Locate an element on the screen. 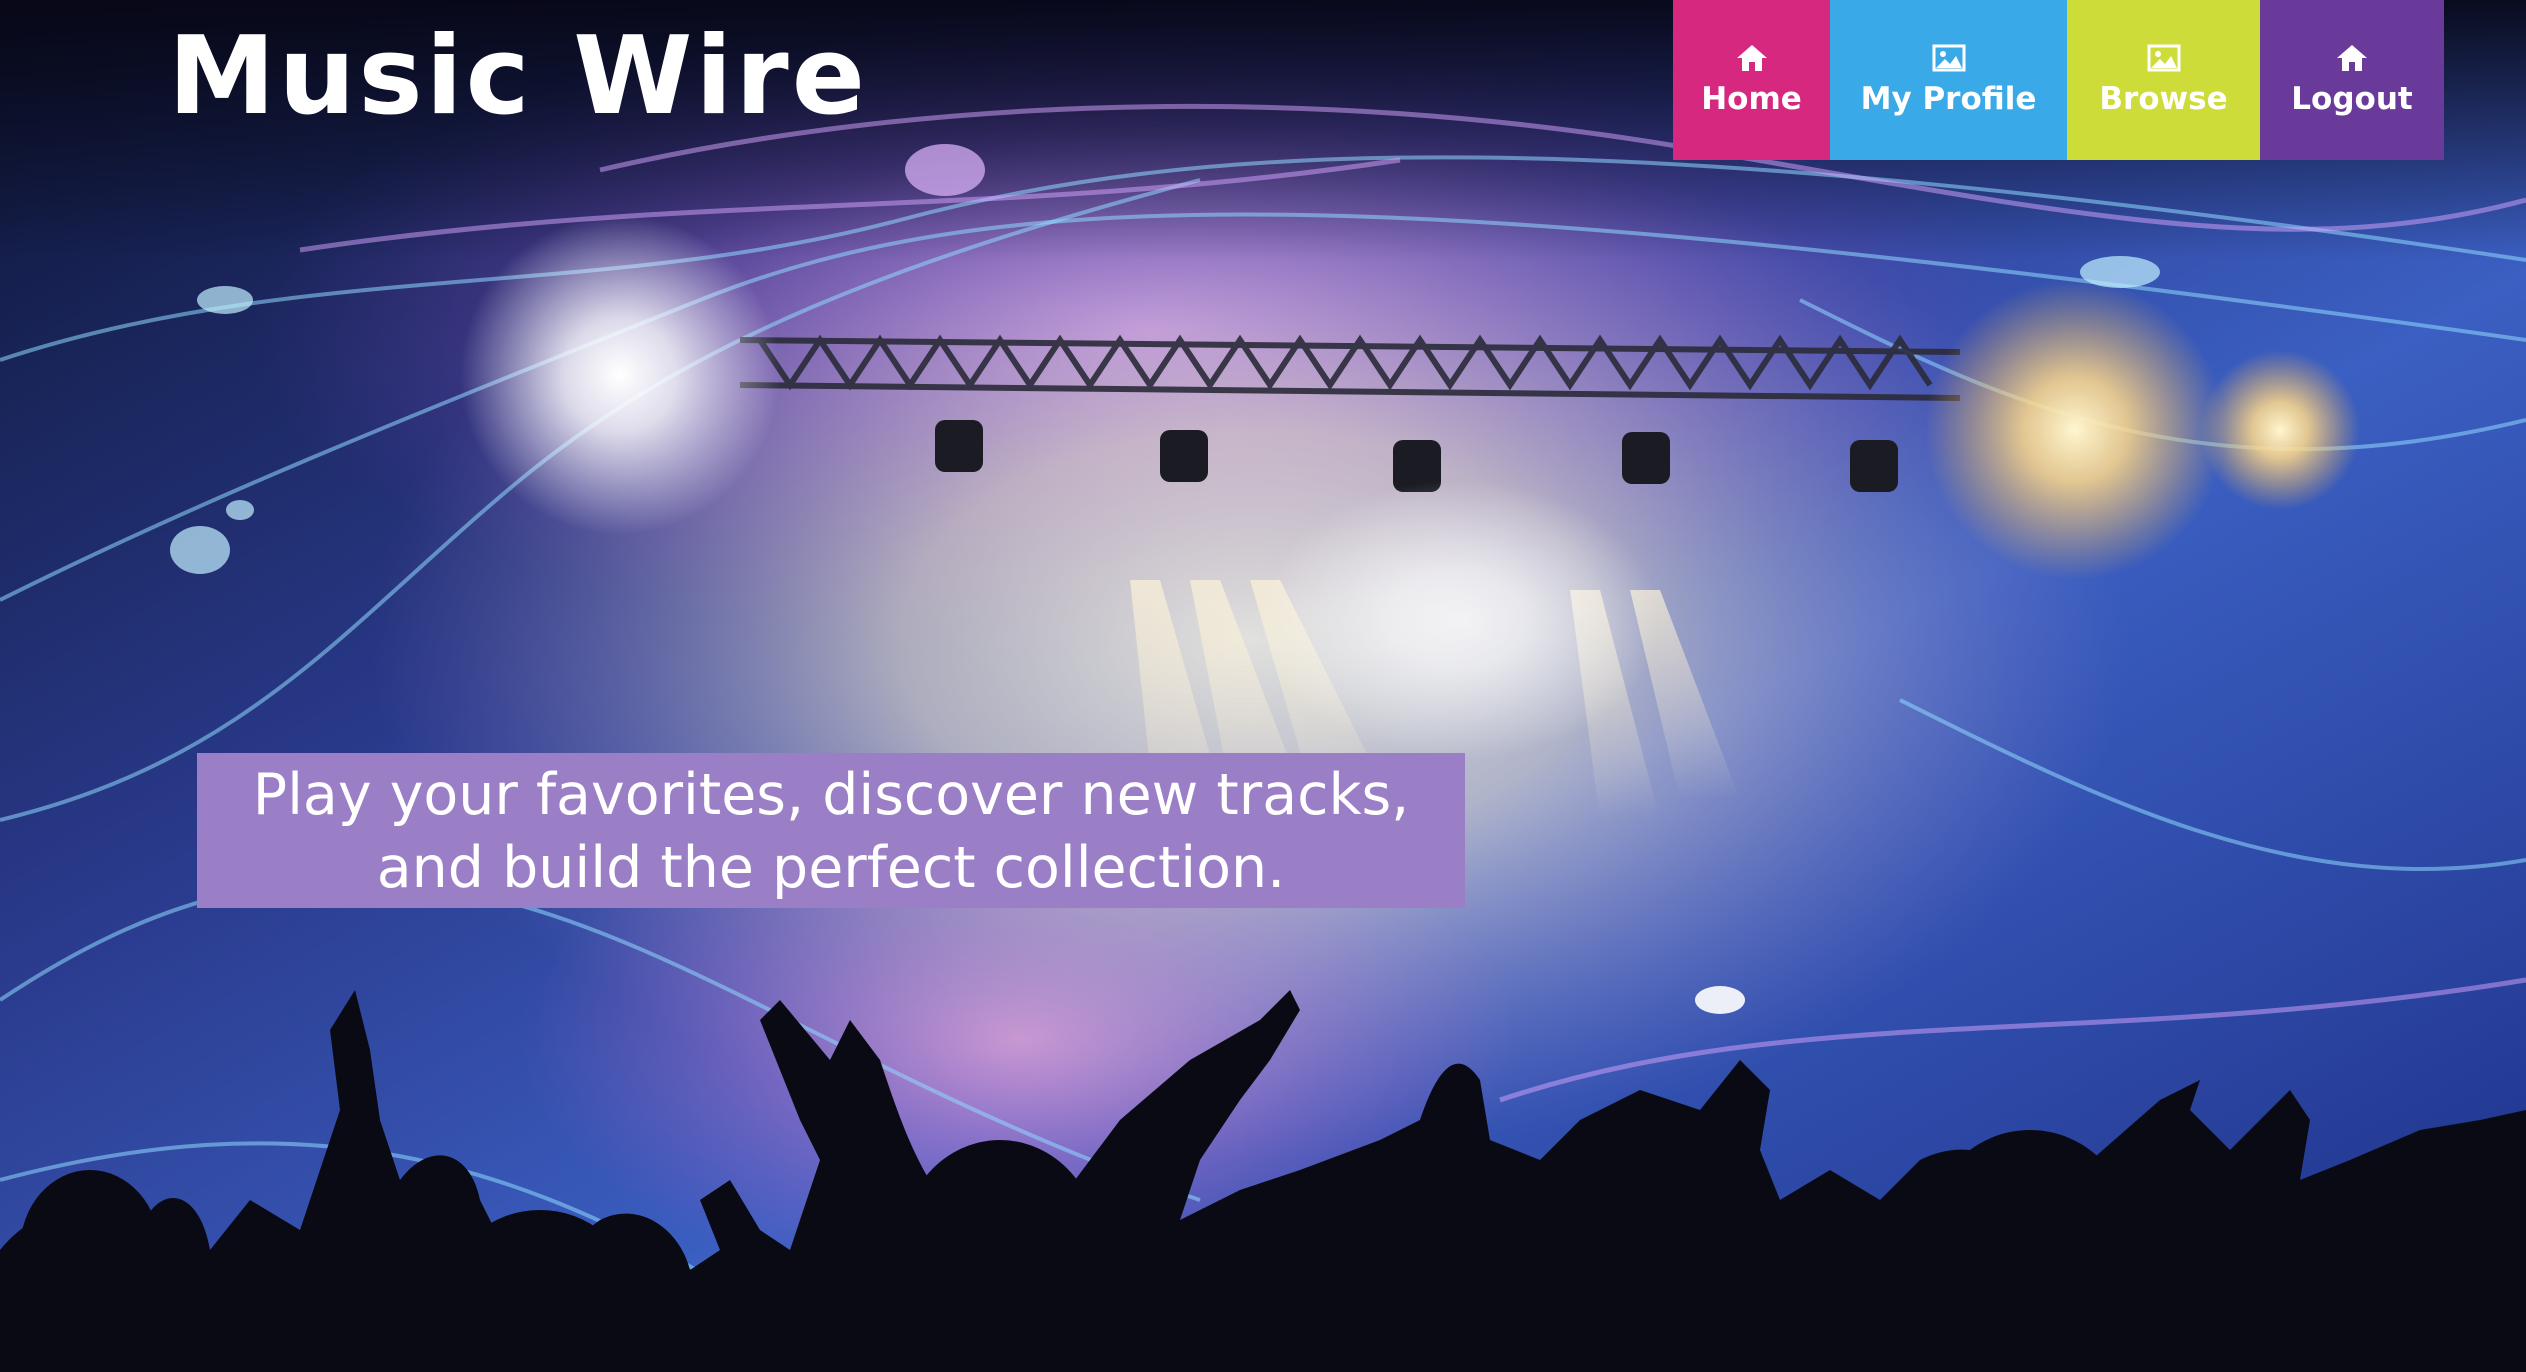 This screenshot has height=1372, width=2526. nav-browse-label: Browse is located at coordinates (2163, 99).